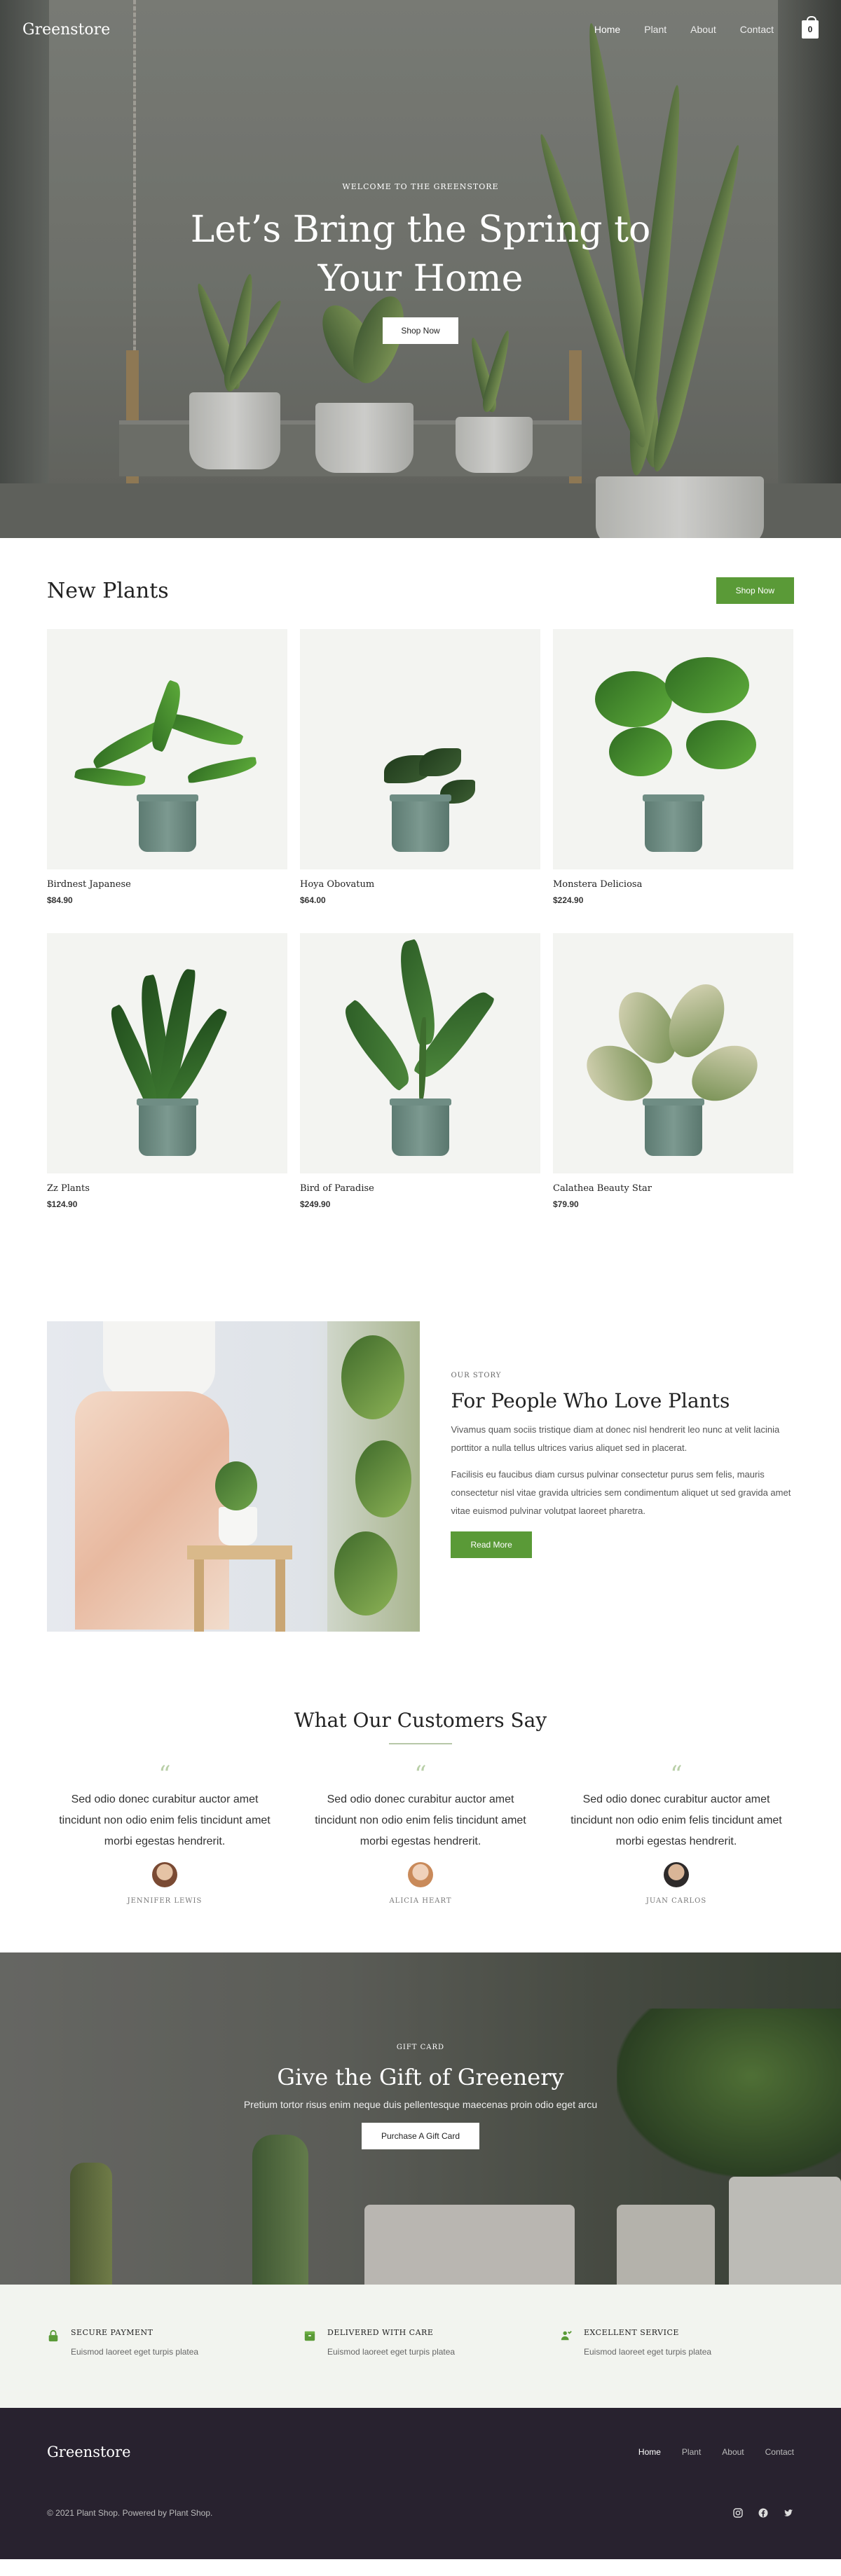  I want to click on hero-title-line2: Your Home, so click(420, 279).